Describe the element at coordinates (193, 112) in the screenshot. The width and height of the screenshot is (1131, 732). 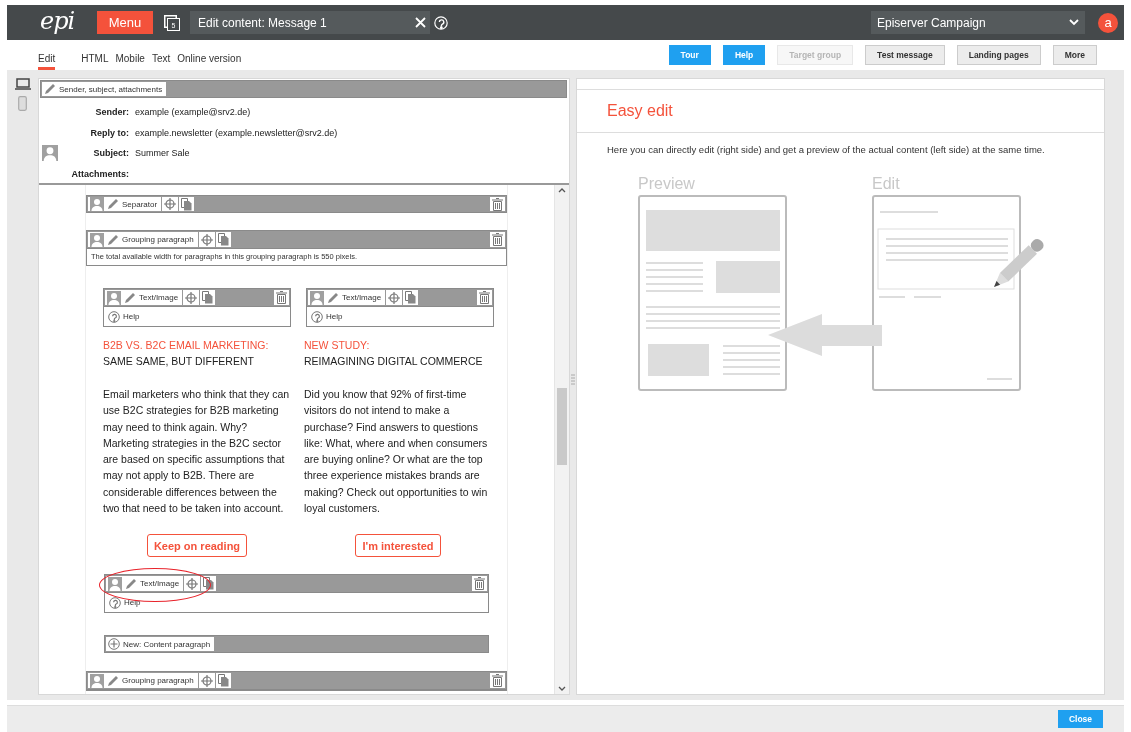
I see `field-value: example (example@srv2.de)` at that location.